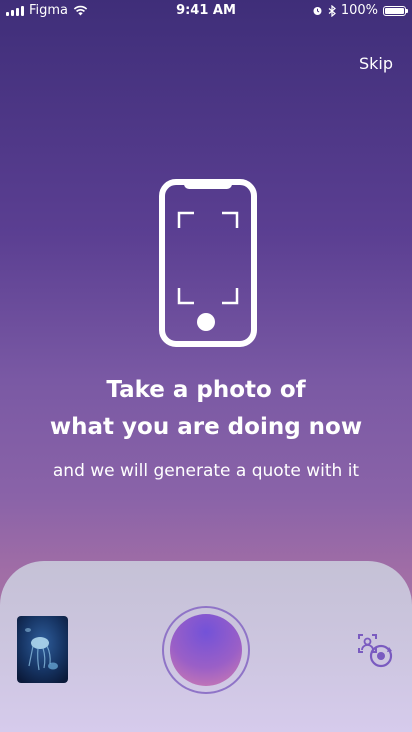 This screenshot has width=412, height=732. I want to click on battery-icon, so click(395, 10).